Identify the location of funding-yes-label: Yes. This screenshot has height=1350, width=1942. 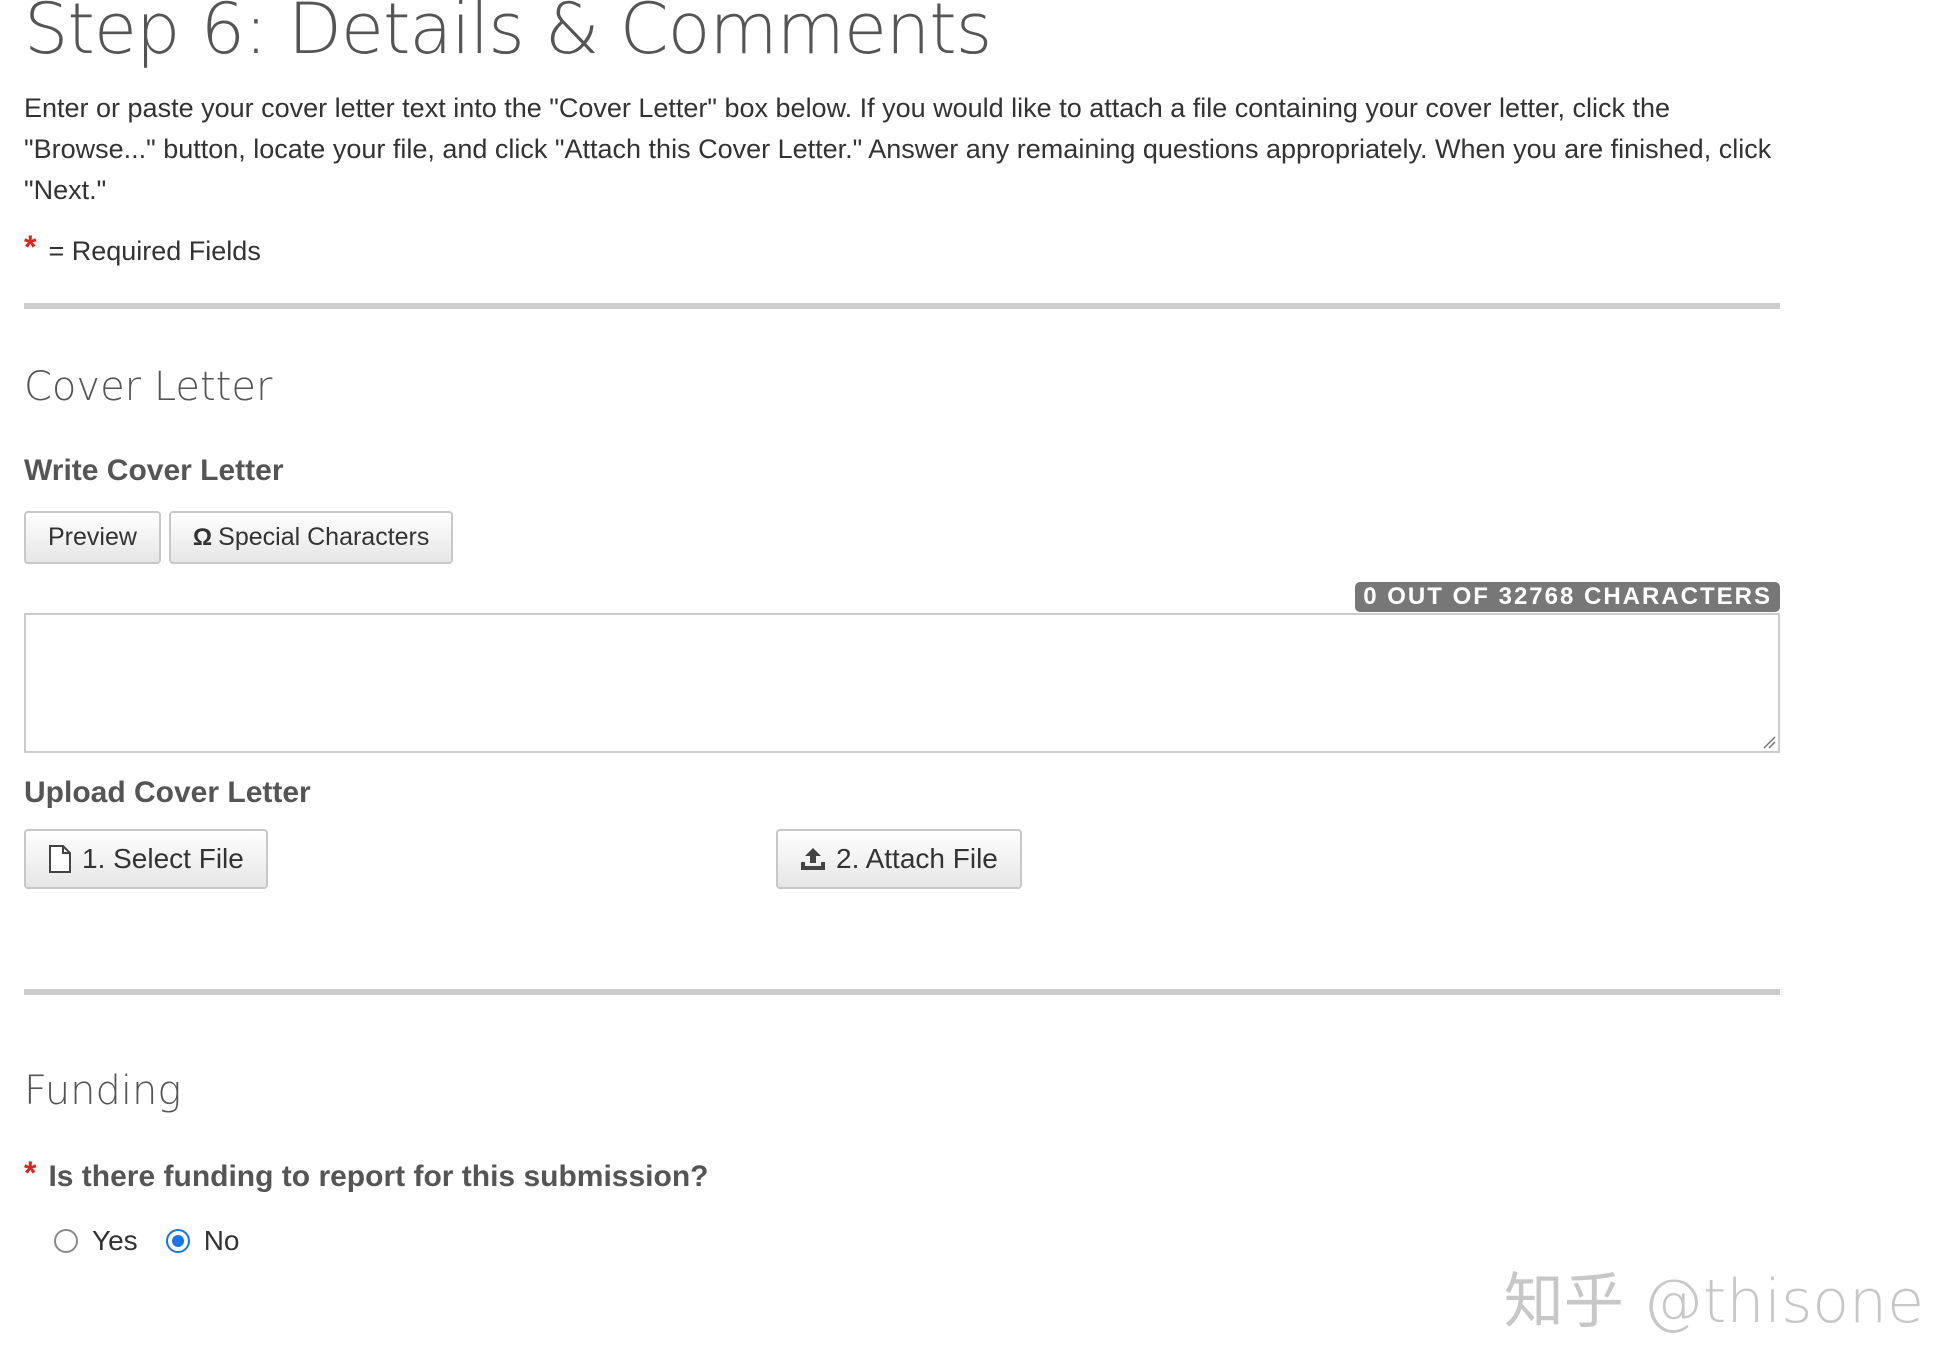
(115, 1241).